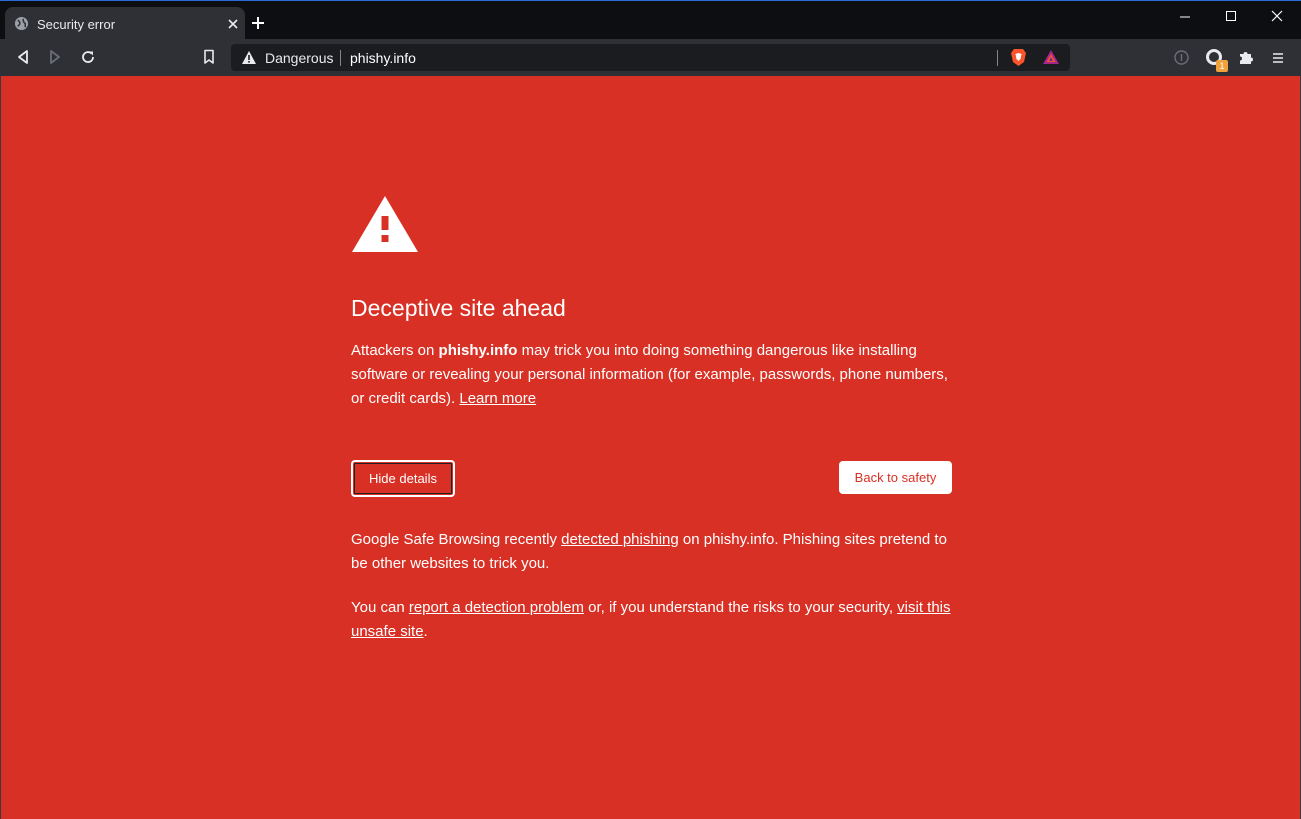 This screenshot has height=819, width=1301. Describe the element at coordinates (76, 24) in the screenshot. I see `tab-title: Security error` at that location.